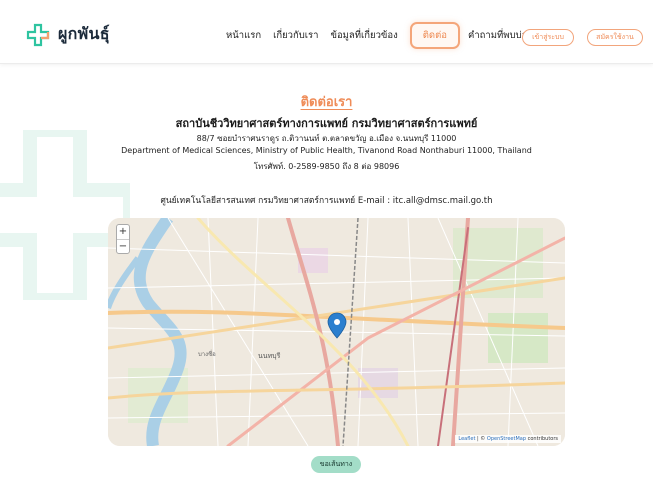  Describe the element at coordinates (207, 354) in the screenshot. I see `map-label-bangsue: บางซื่อ` at that location.